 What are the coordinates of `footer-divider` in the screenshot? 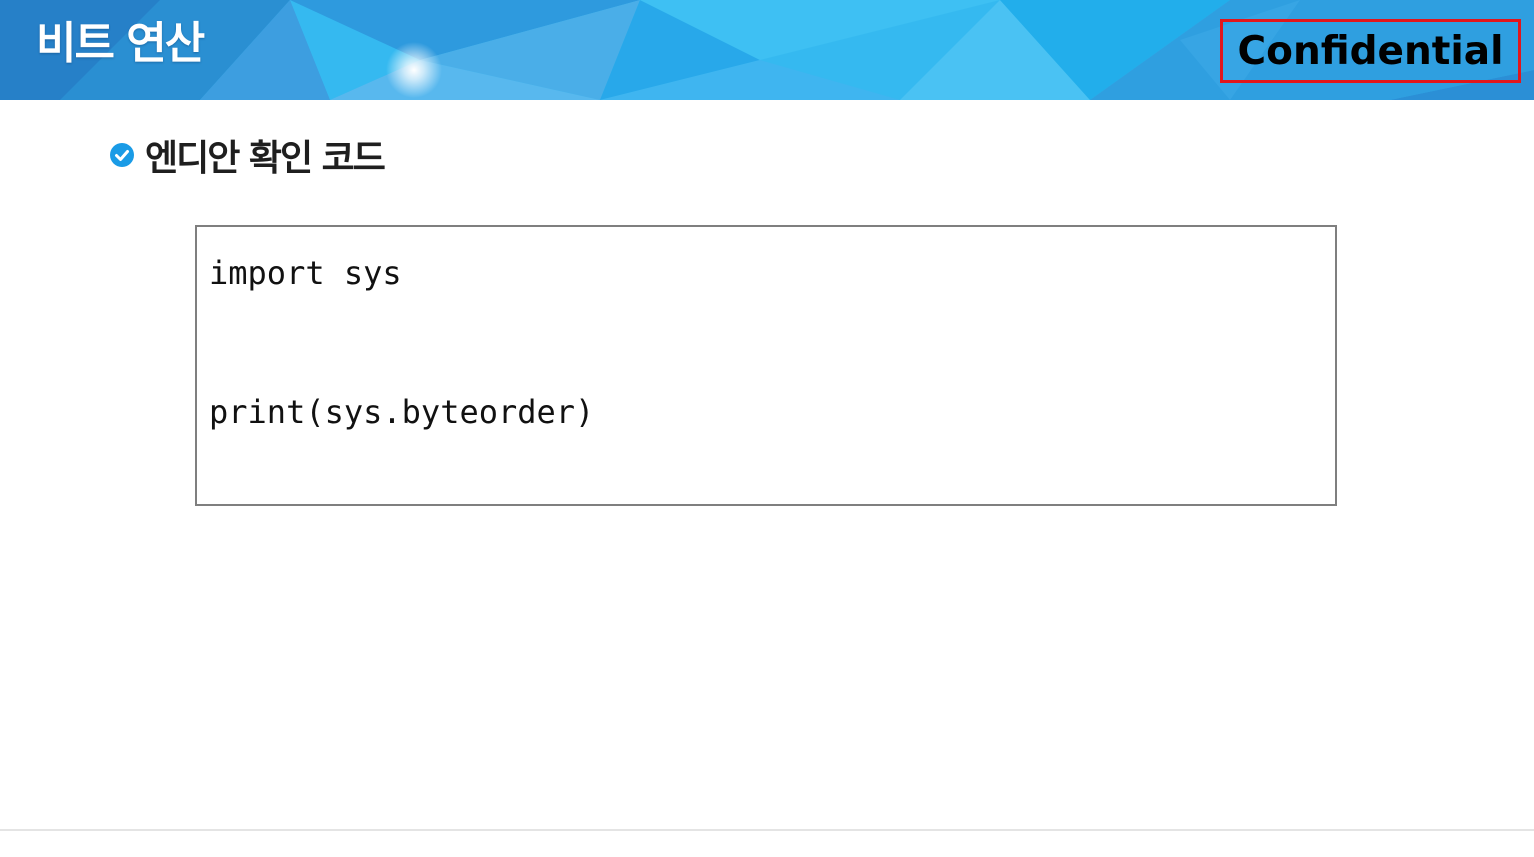 It's located at (767, 830).